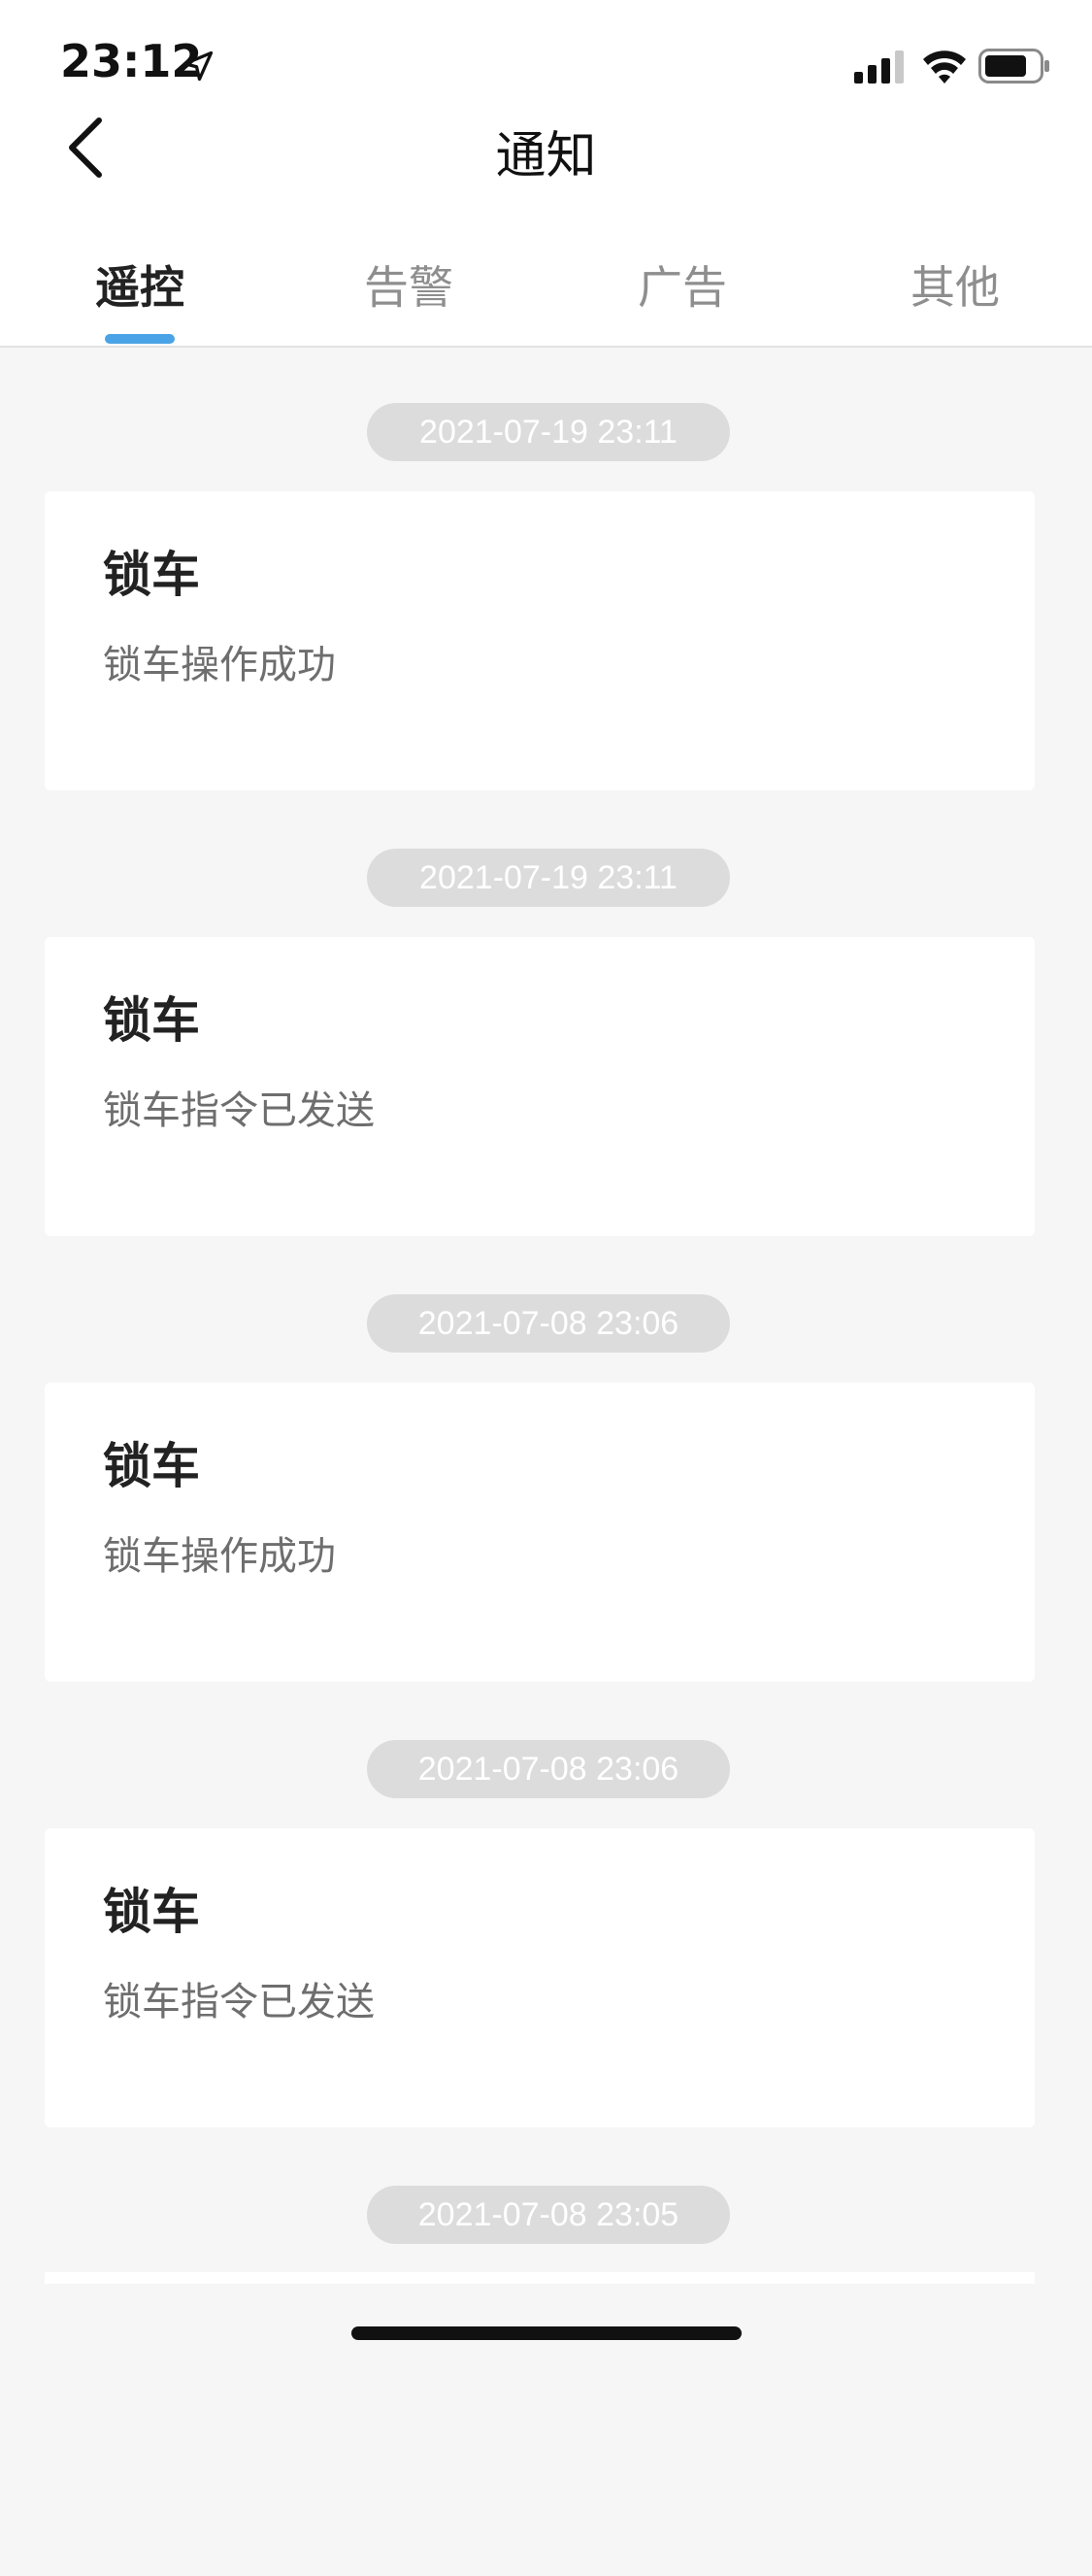 This screenshot has height=2576, width=1092. What do you see at coordinates (548, 2215) in the screenshot?
I see `timestamp-pill: 2021-07-08 23:05` at bounding box center [548, 2215].